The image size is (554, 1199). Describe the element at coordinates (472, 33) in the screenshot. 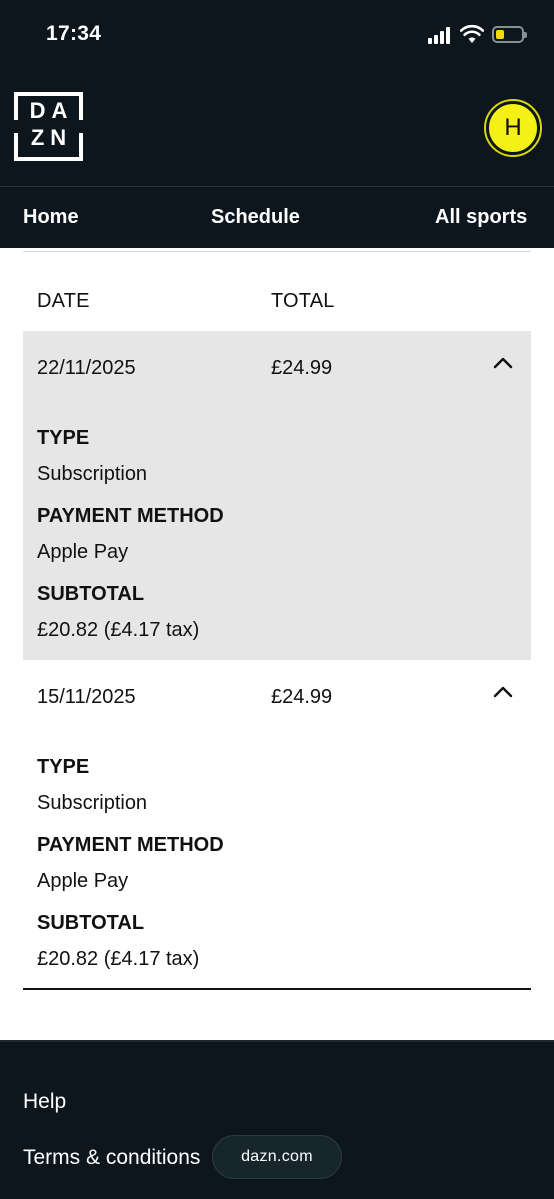

I see `wifi-icon` at that location.